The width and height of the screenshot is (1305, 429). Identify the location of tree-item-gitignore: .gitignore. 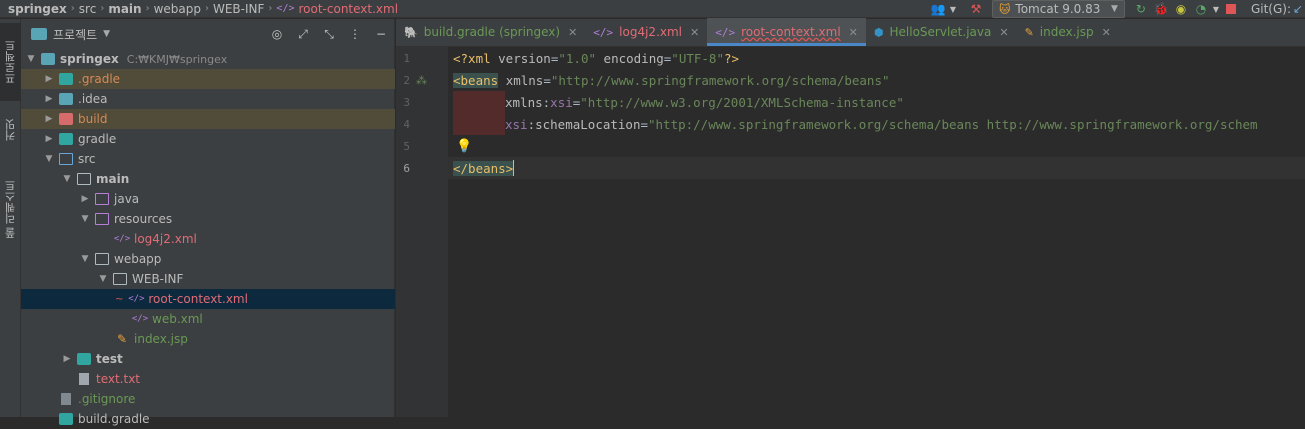
(208, 399).